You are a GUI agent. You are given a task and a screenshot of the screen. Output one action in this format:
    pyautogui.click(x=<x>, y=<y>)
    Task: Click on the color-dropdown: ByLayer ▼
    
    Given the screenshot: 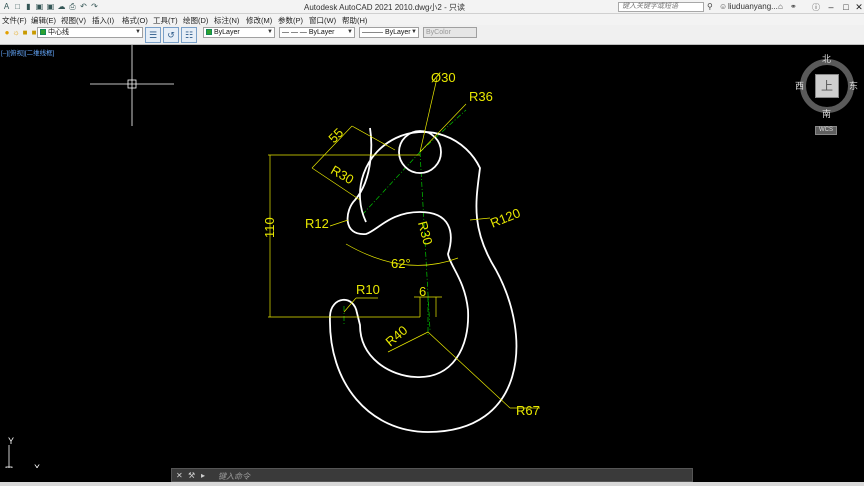 What is the action you would take?
    pyautogui.click(x=239, y=32)
    